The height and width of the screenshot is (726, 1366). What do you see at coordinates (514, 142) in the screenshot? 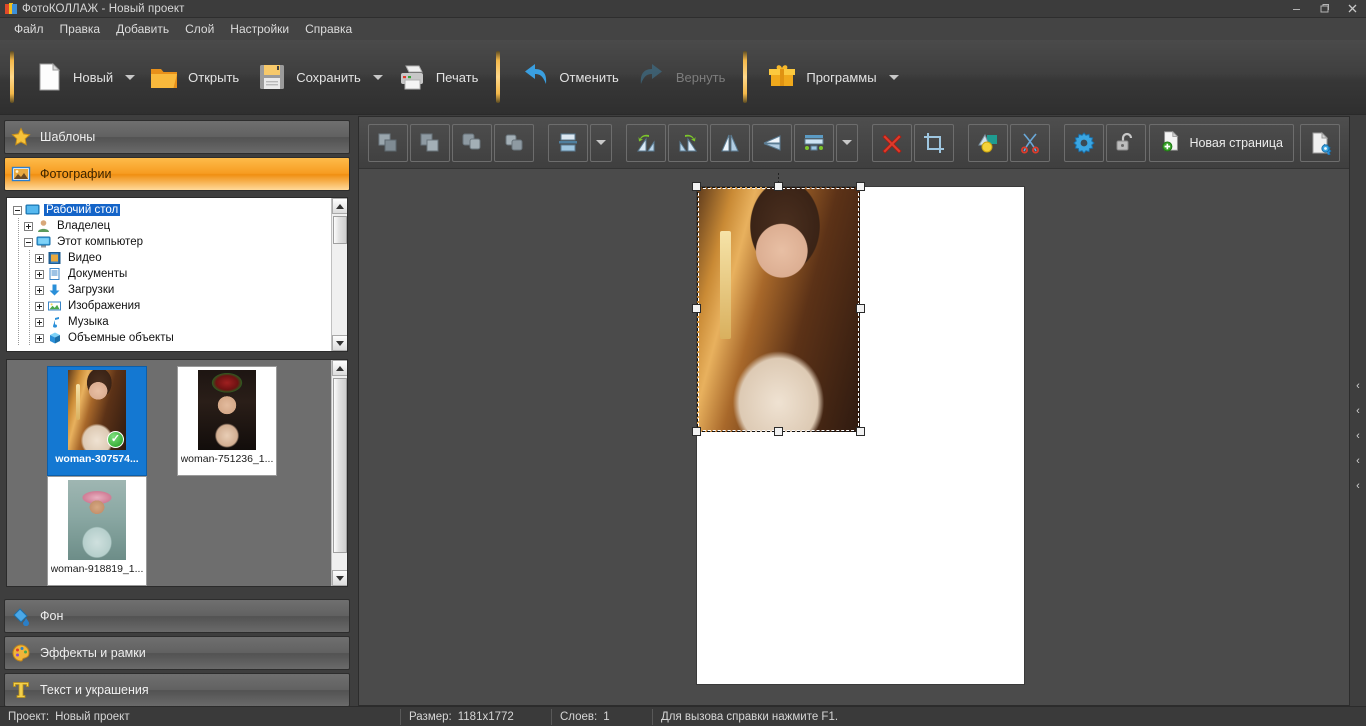
I see `send-to-back-button` at bounding box center [514, 142].